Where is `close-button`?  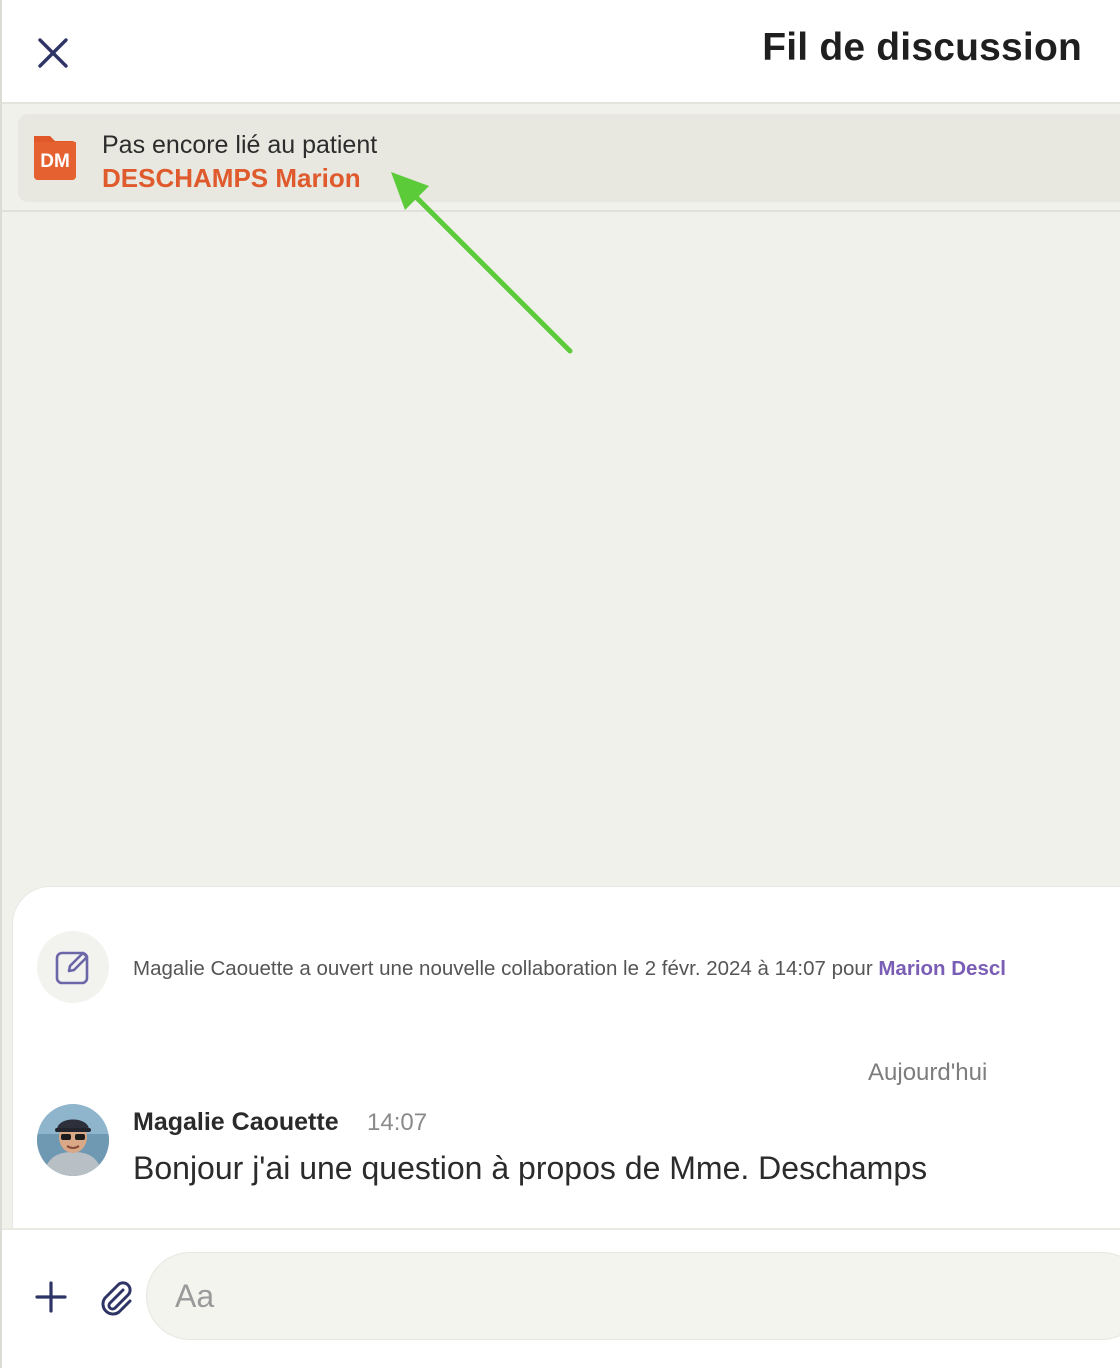 close-button is located at coordinates (53, 53).